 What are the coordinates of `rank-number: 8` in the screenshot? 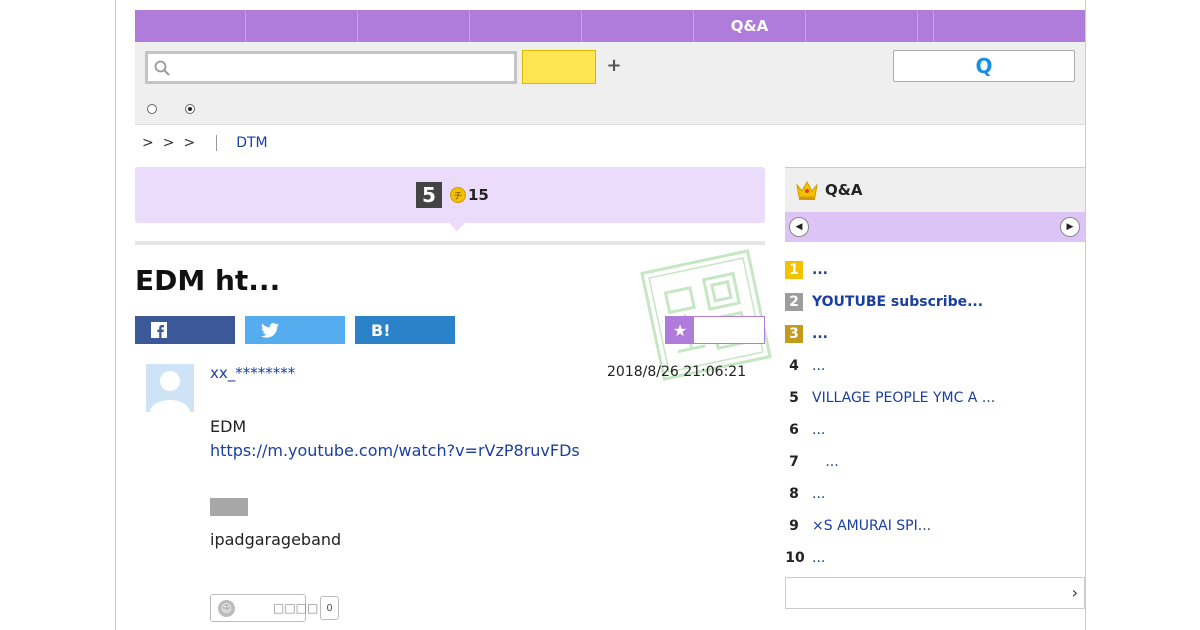 It's located at (794, 494).